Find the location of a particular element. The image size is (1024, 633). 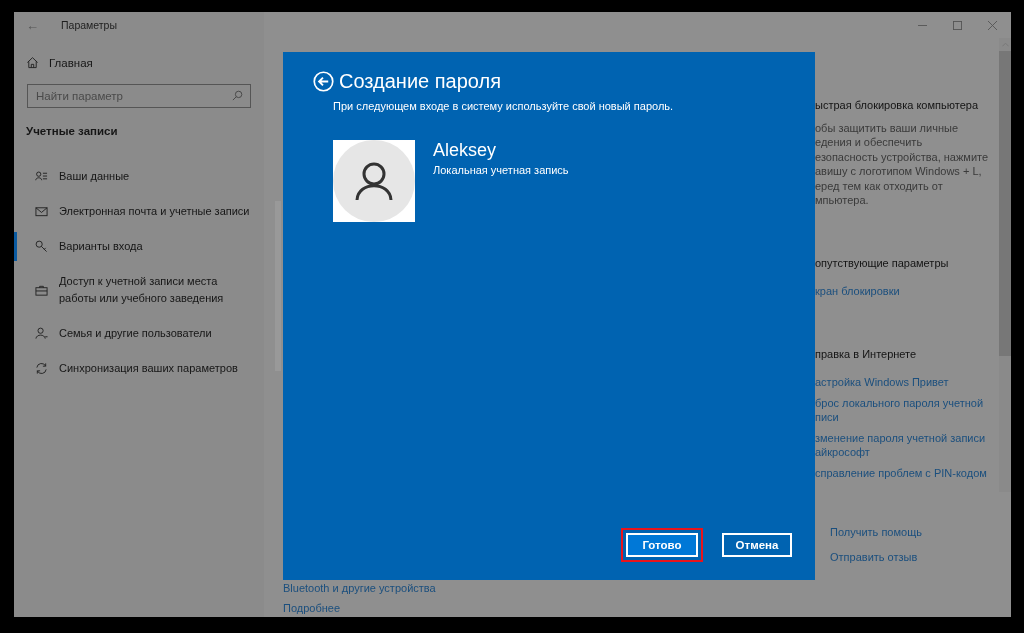

link: астройка Windows Привет is located at coordinates (907, 382).